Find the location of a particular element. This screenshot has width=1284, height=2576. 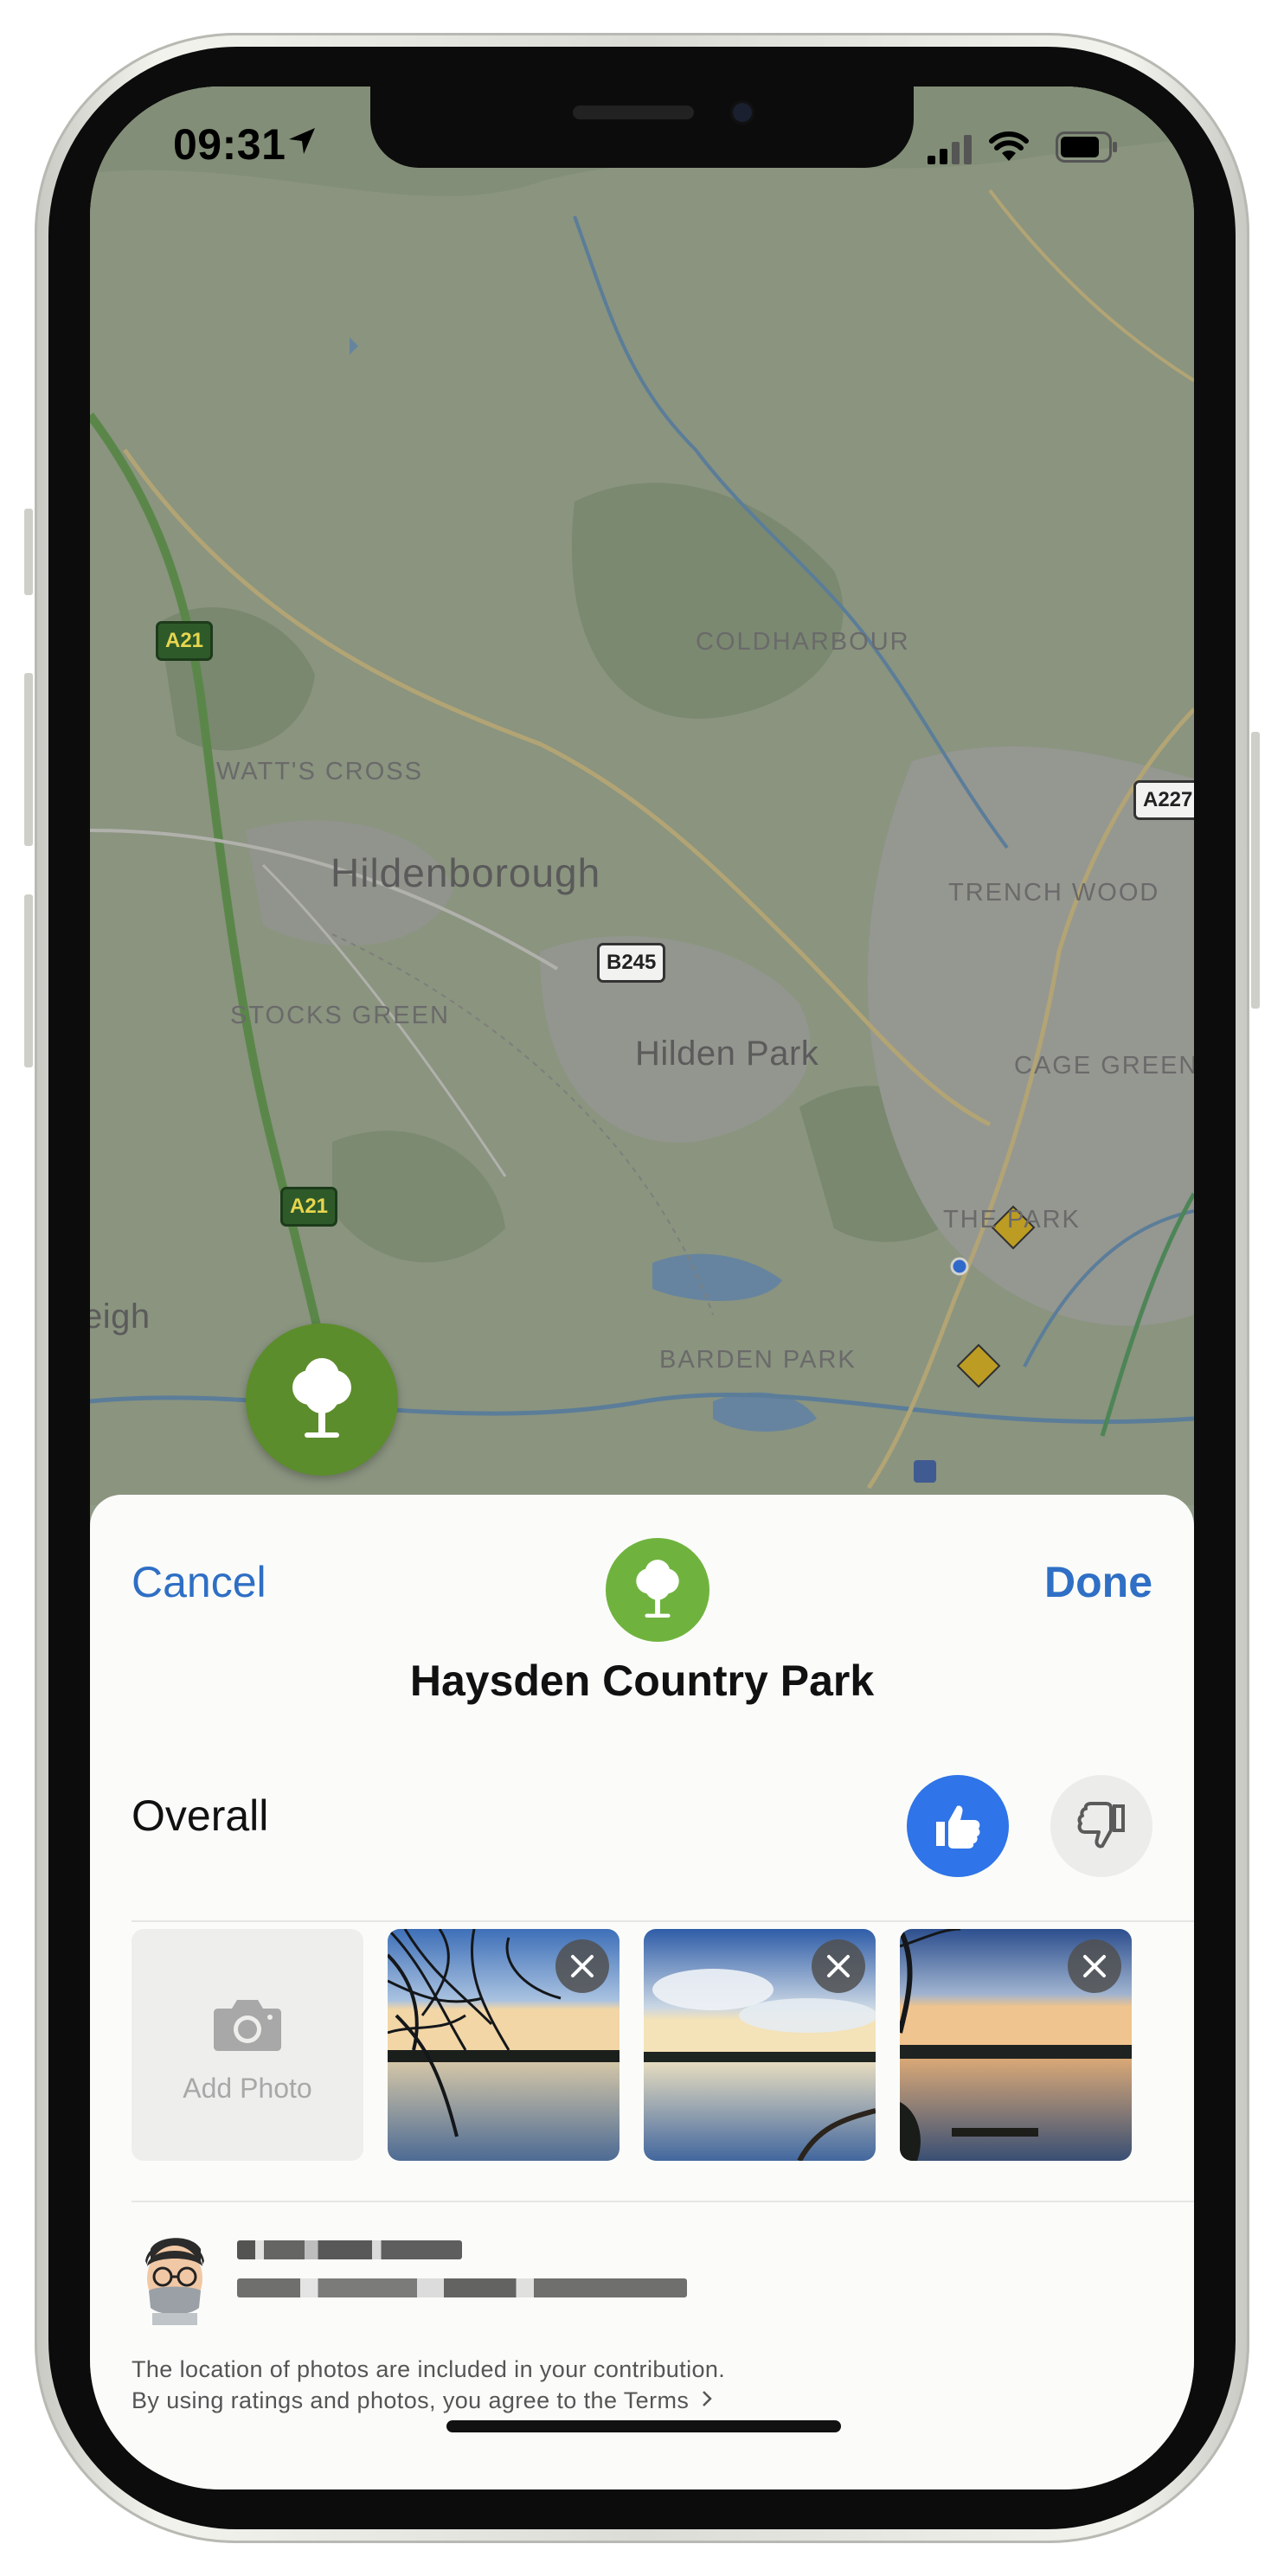

mute-switch is located at coordinates (28, 552).